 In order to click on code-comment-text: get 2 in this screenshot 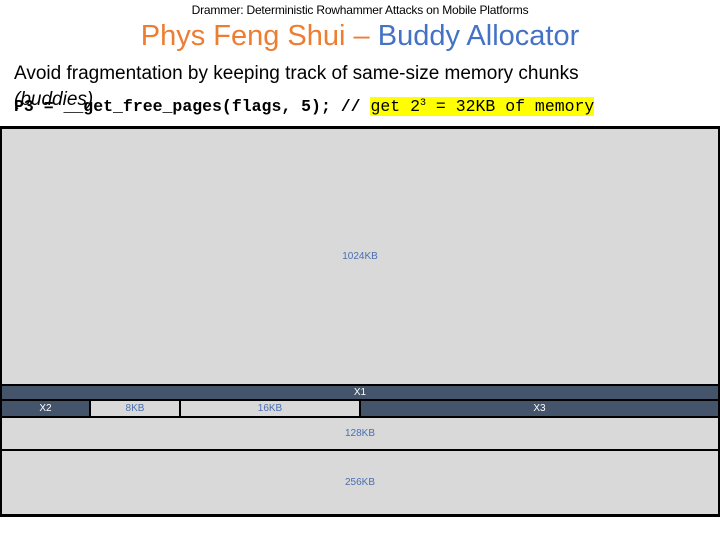, I will do `click(395, 106)`.